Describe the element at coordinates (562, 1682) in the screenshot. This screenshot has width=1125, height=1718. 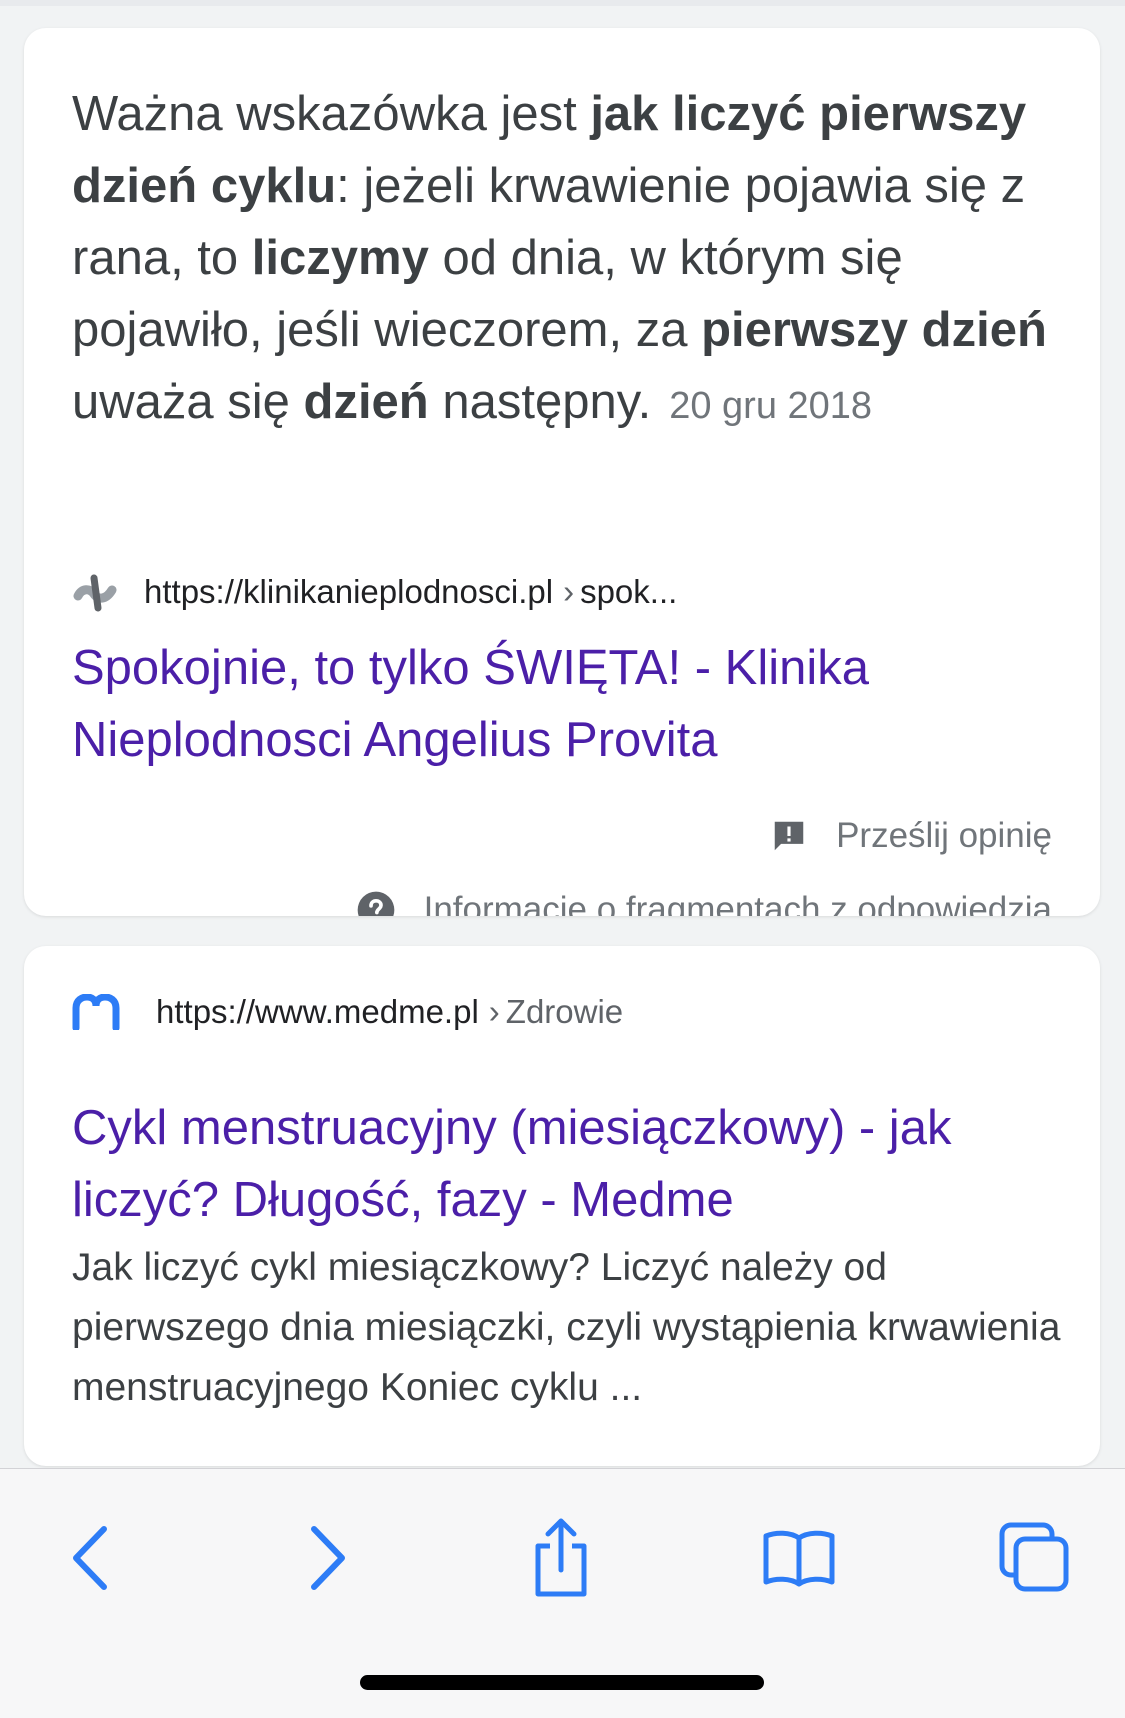
I see `home-indicator` at that location.